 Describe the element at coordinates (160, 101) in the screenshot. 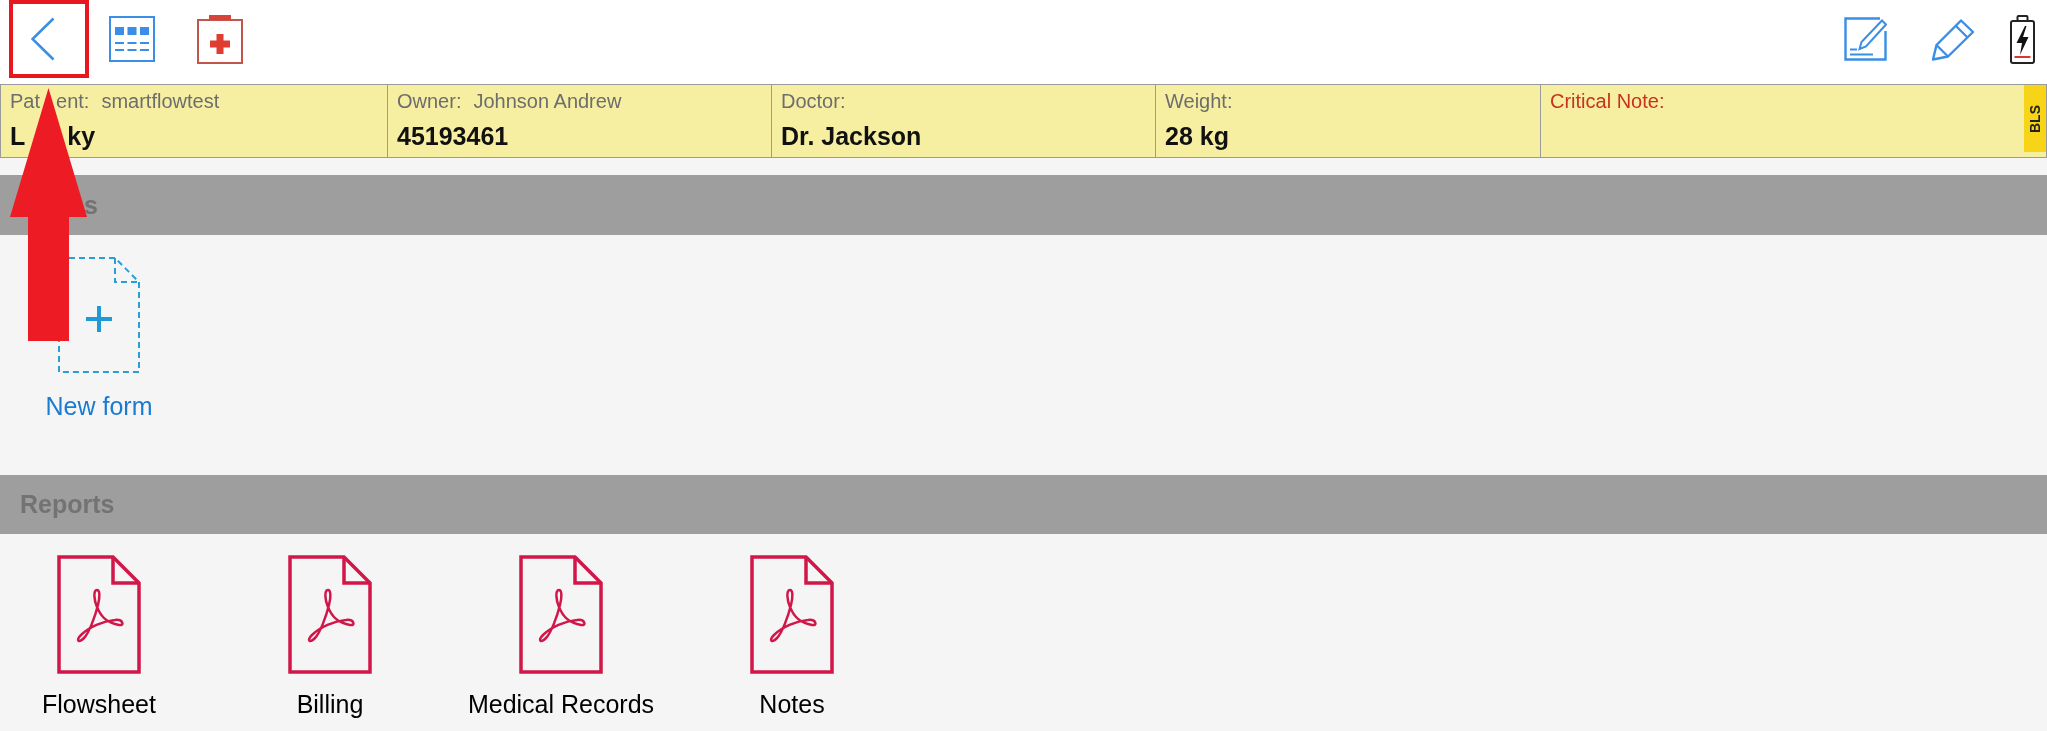

I see `field-detail: smartflowtest` at that location.